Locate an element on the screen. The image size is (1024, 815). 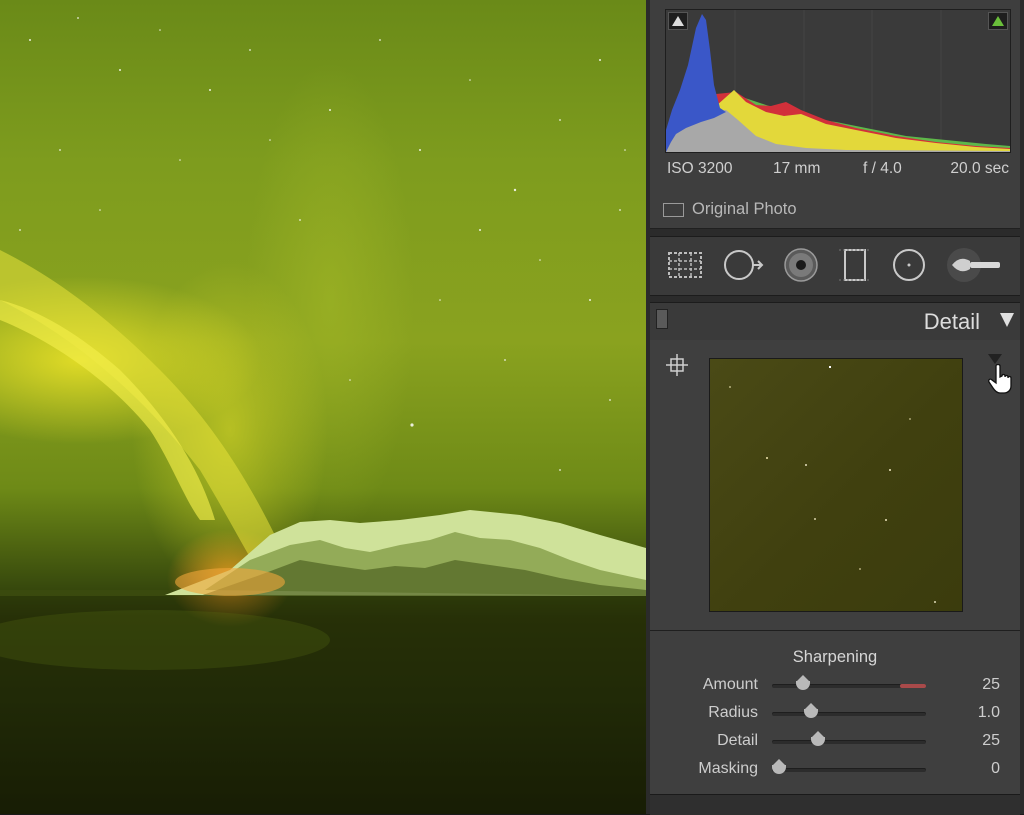
checkbox-icon is located at coordinates (673, 209).